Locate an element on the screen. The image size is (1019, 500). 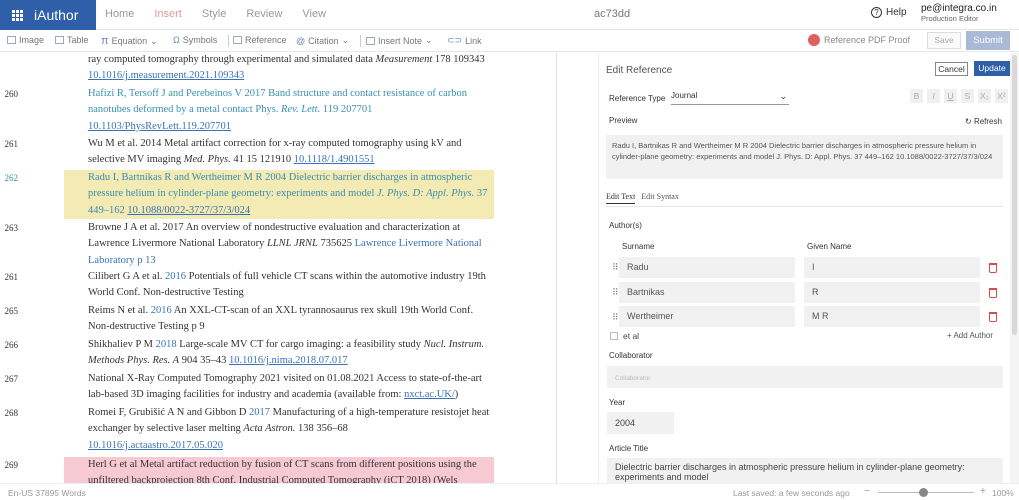
nav-insert: Insert is located at coordinates (168, 14).